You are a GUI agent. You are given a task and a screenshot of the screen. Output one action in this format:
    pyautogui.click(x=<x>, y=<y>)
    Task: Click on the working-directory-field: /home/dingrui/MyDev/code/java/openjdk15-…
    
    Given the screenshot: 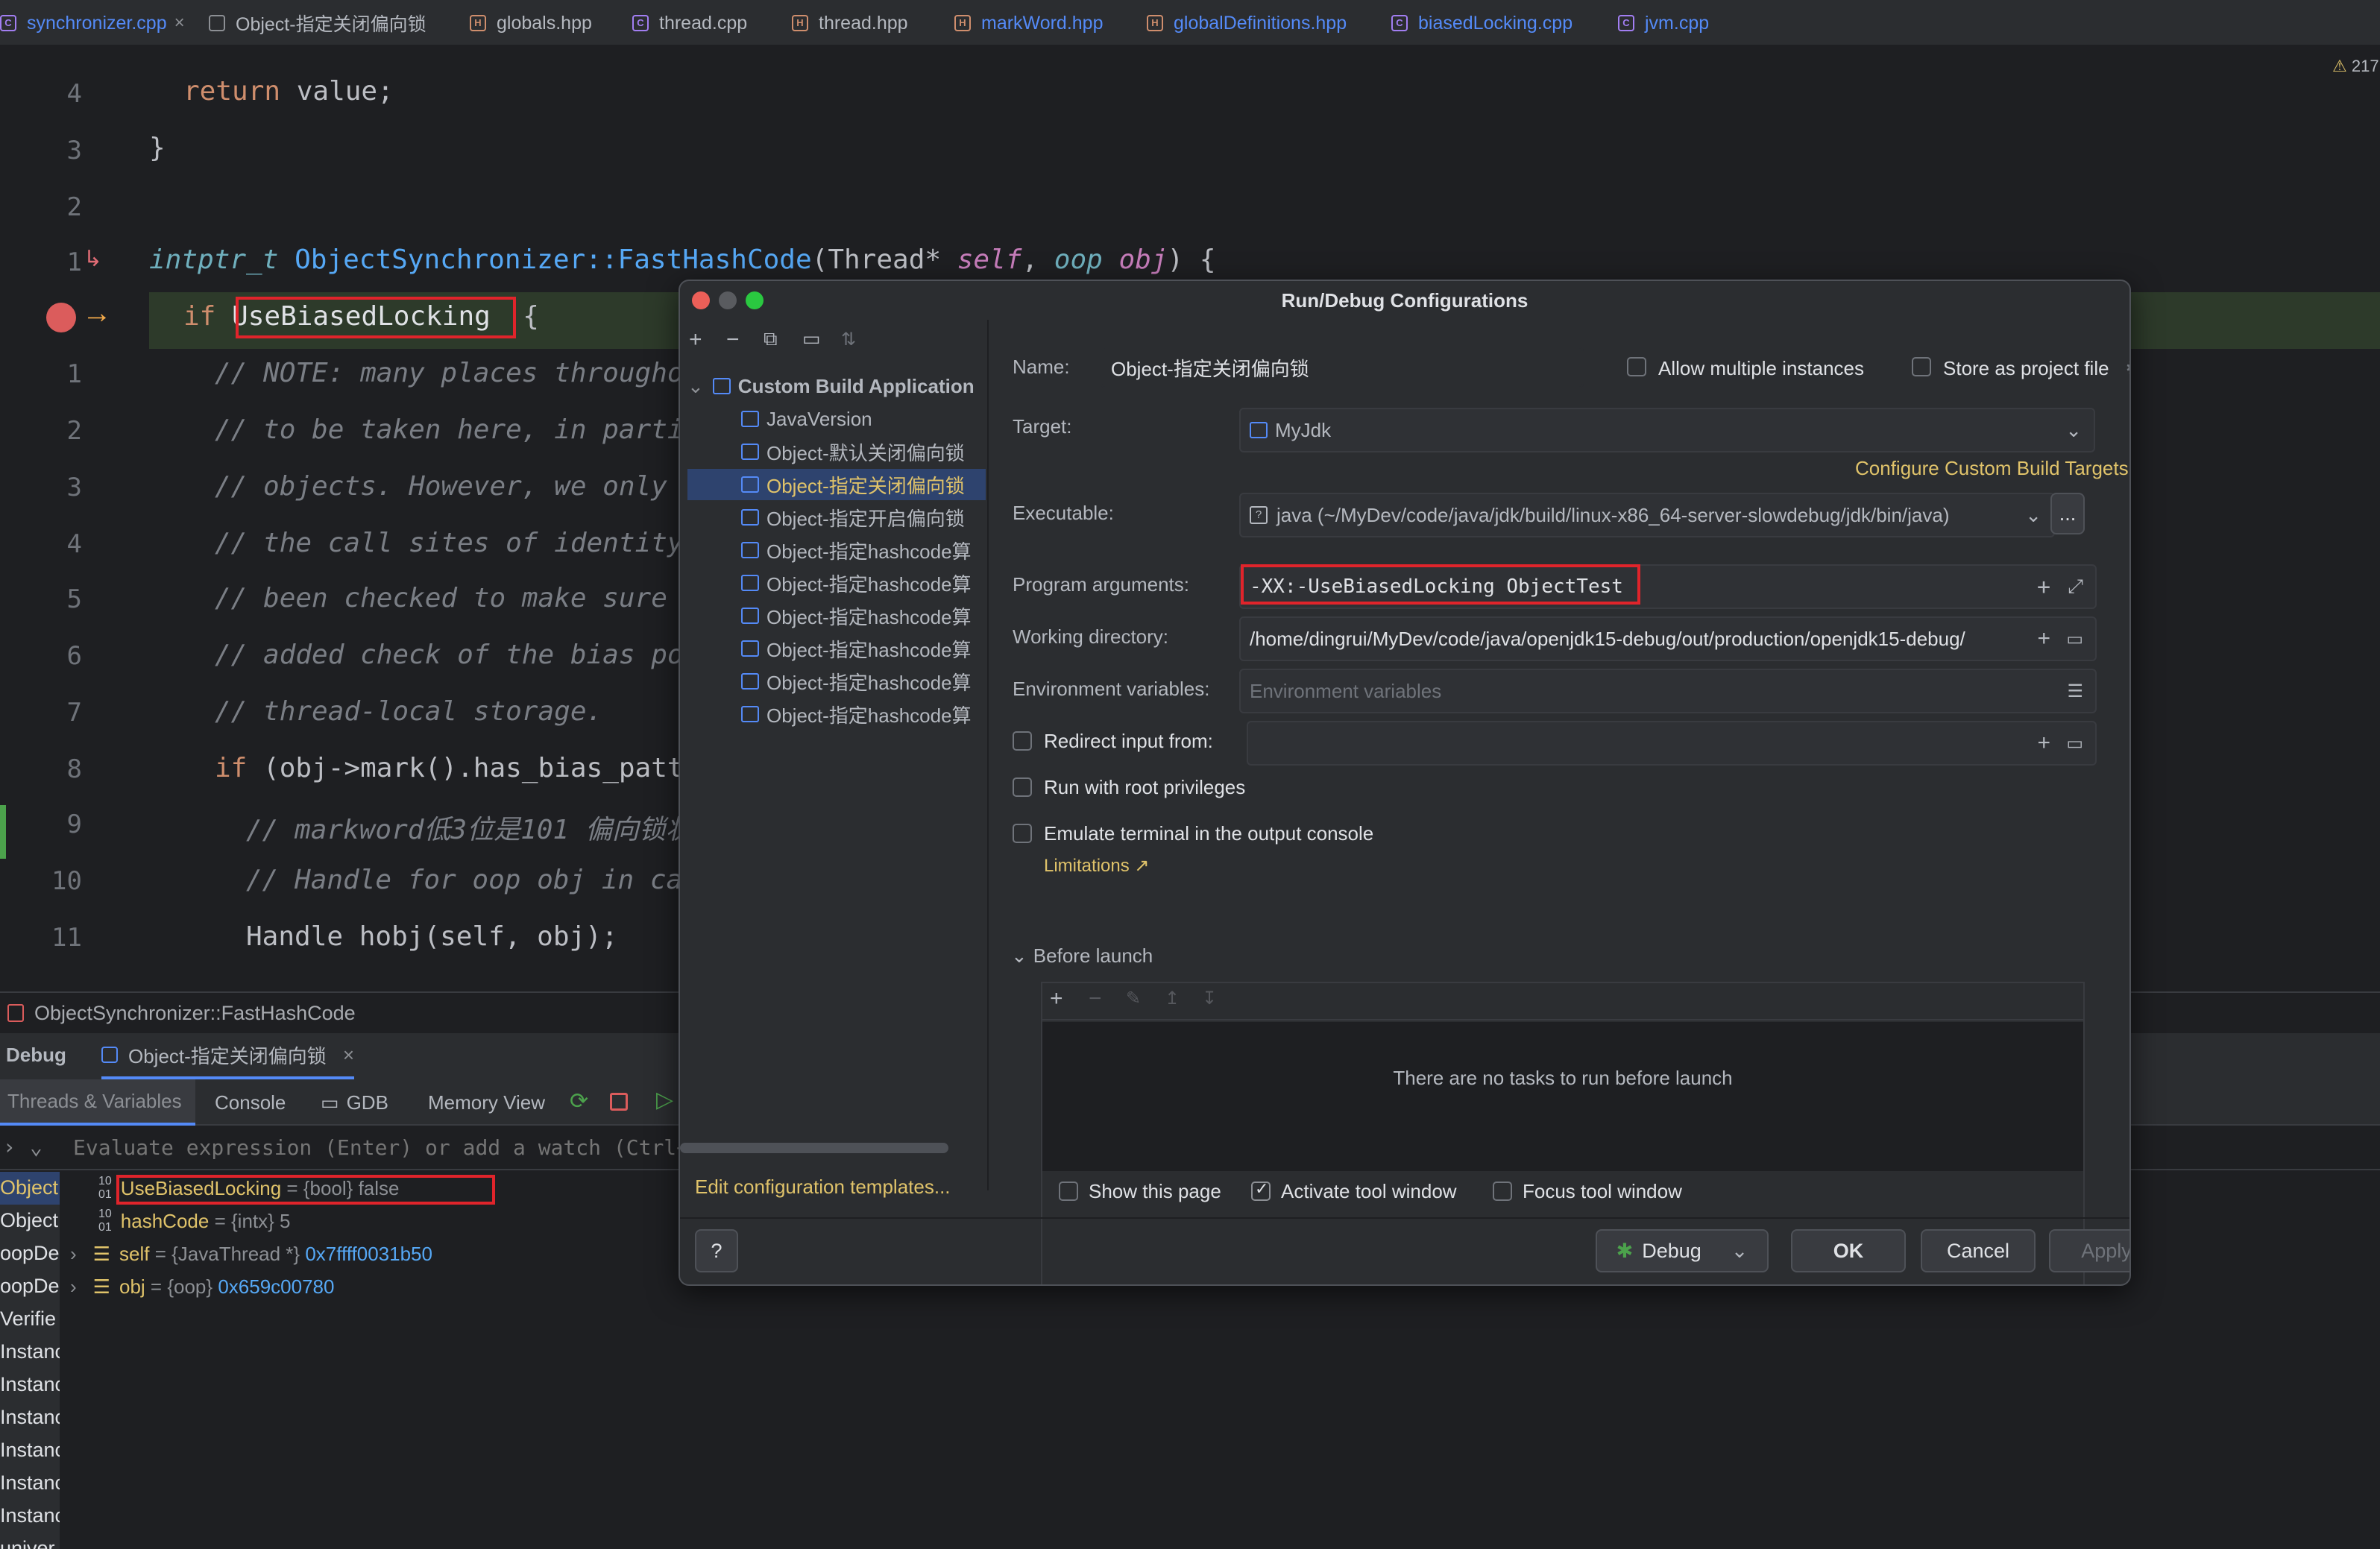 What is the action you would take?
    pyautogui.click(x=1668, y=638)
    